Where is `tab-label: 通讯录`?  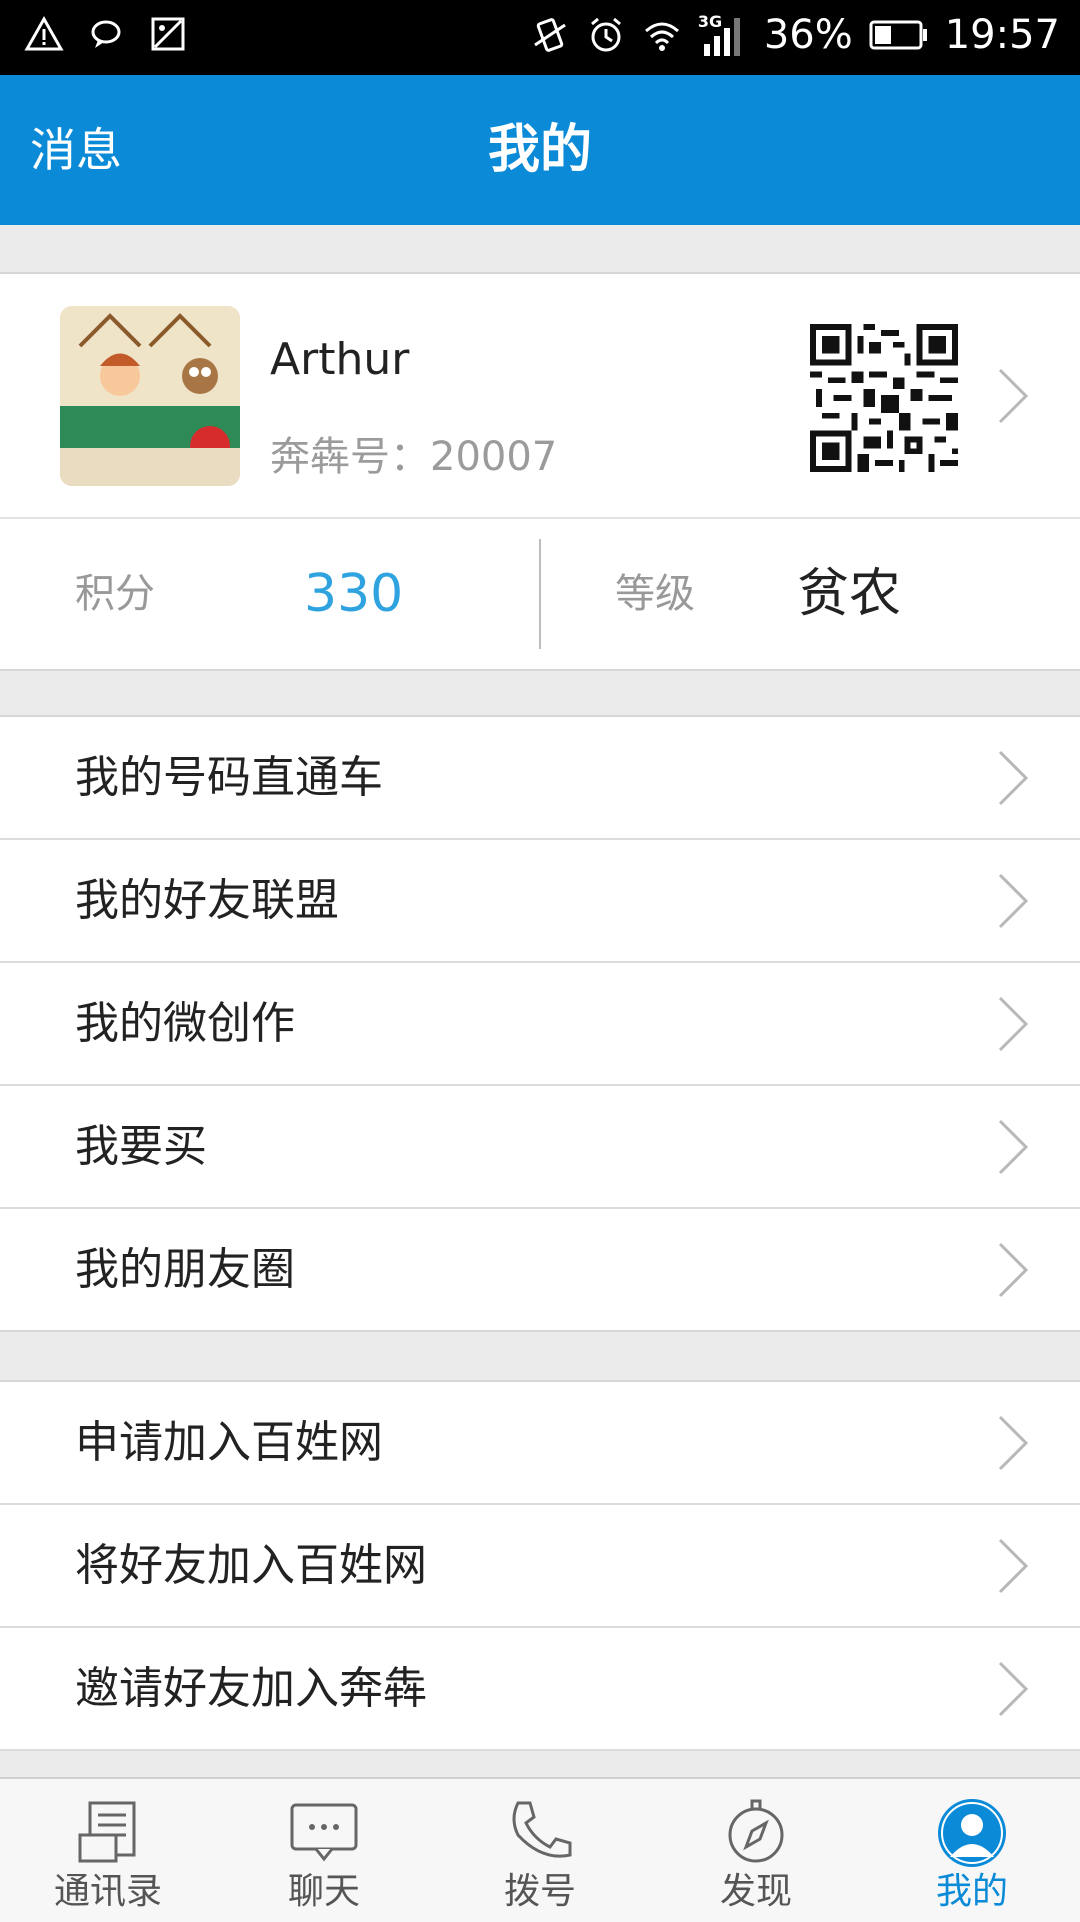
tab-label: 通讯录 is located at coordinates (107, 1891).